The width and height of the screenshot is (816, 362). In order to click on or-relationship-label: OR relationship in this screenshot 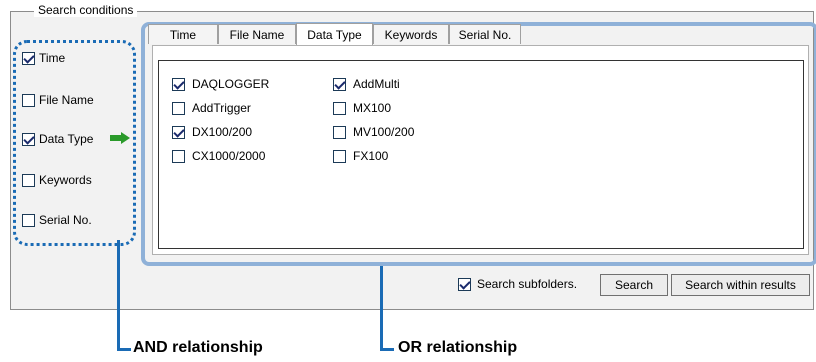, I will do `click(458, 347)`.